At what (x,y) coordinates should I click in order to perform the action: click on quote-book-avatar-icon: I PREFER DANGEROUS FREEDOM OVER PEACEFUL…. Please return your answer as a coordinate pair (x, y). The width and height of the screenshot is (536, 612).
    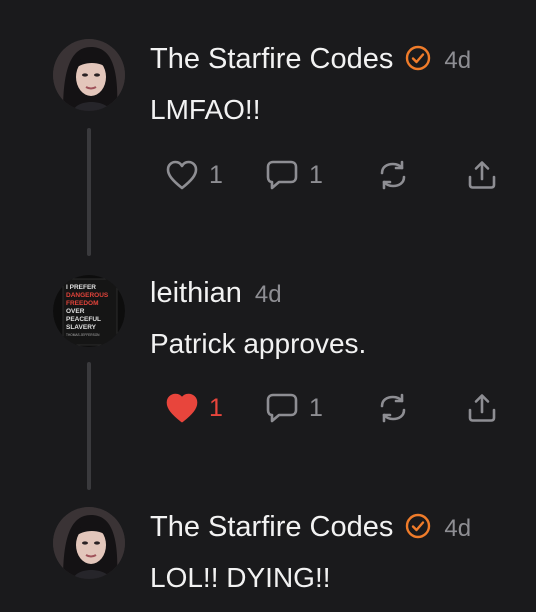
    Looking at the image, I should click on (89, 311).